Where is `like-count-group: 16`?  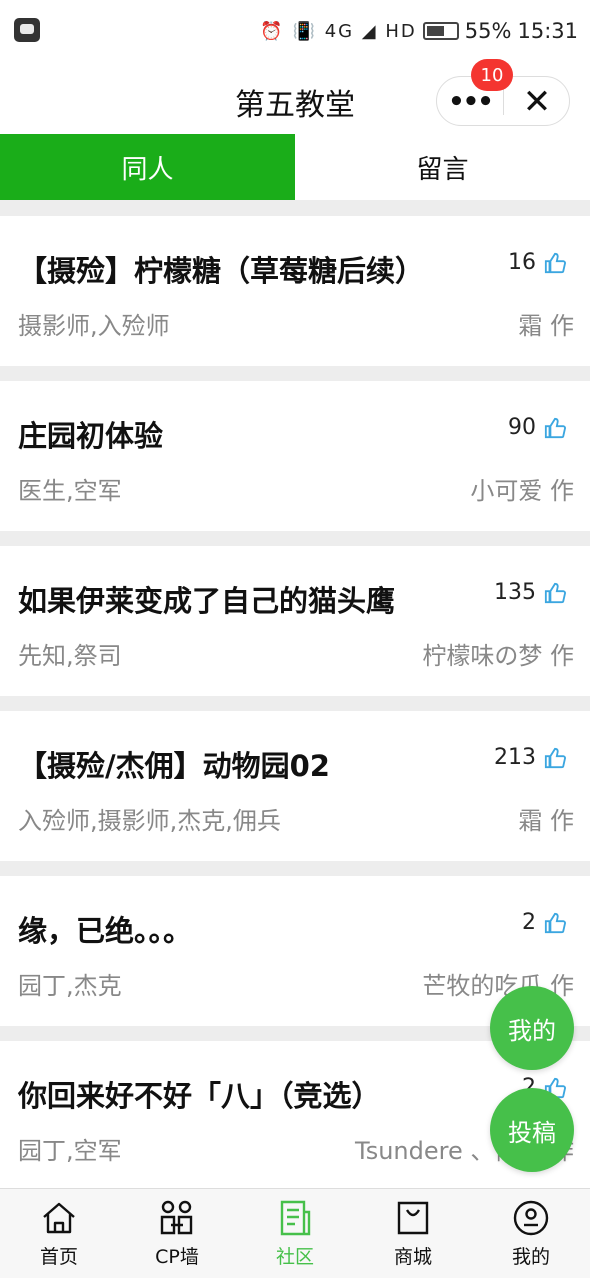 like-count-group: 16 is located at coordinates (537, 262).